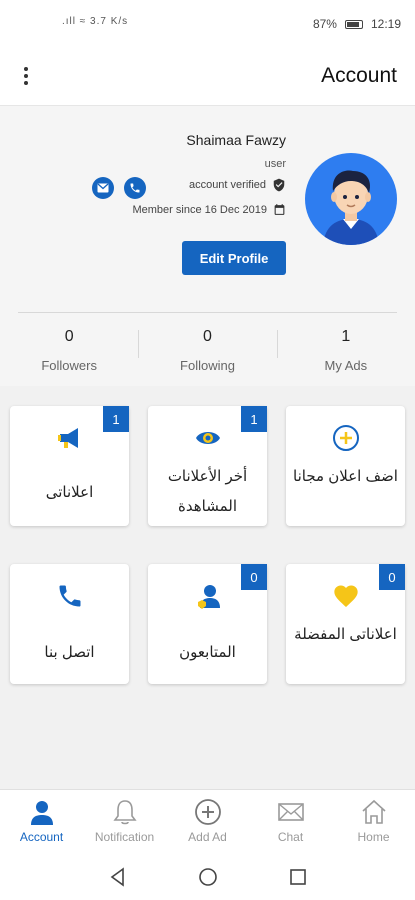 The image size is (415, 900). What do you see at coordinates (227, 185) in the screenshot?
I see `verified-label: account verified` at bounding box center [227, 185].